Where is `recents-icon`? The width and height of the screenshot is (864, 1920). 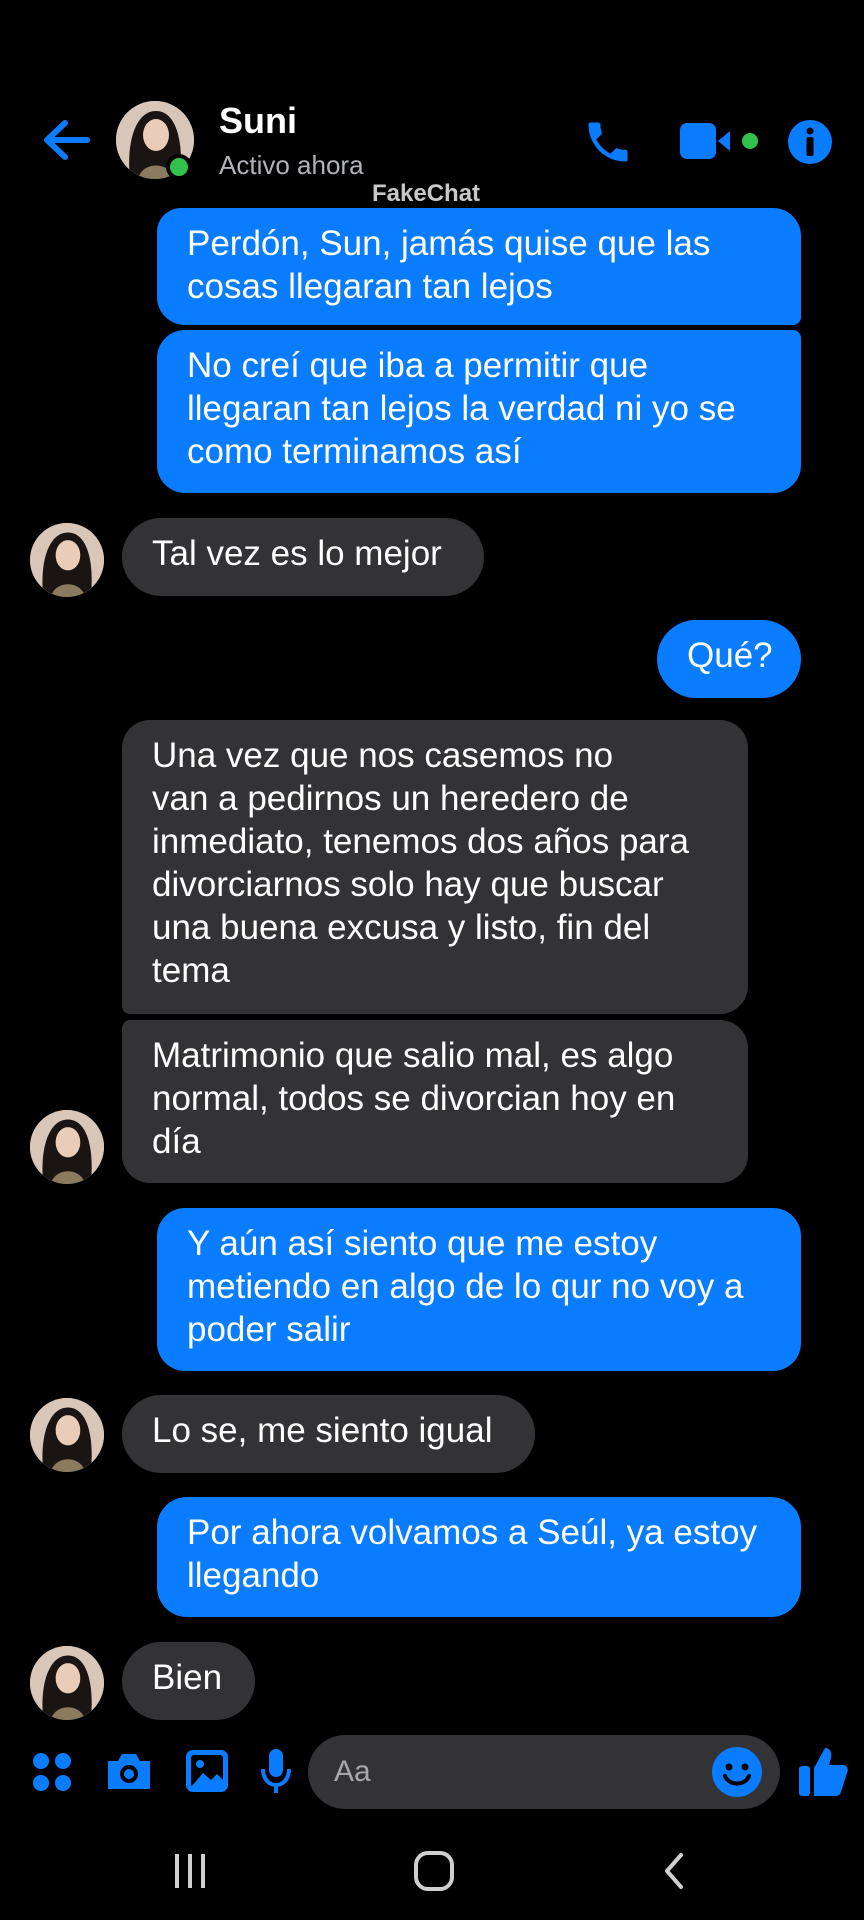
recents-icon is located at coordinates (190, 1871).